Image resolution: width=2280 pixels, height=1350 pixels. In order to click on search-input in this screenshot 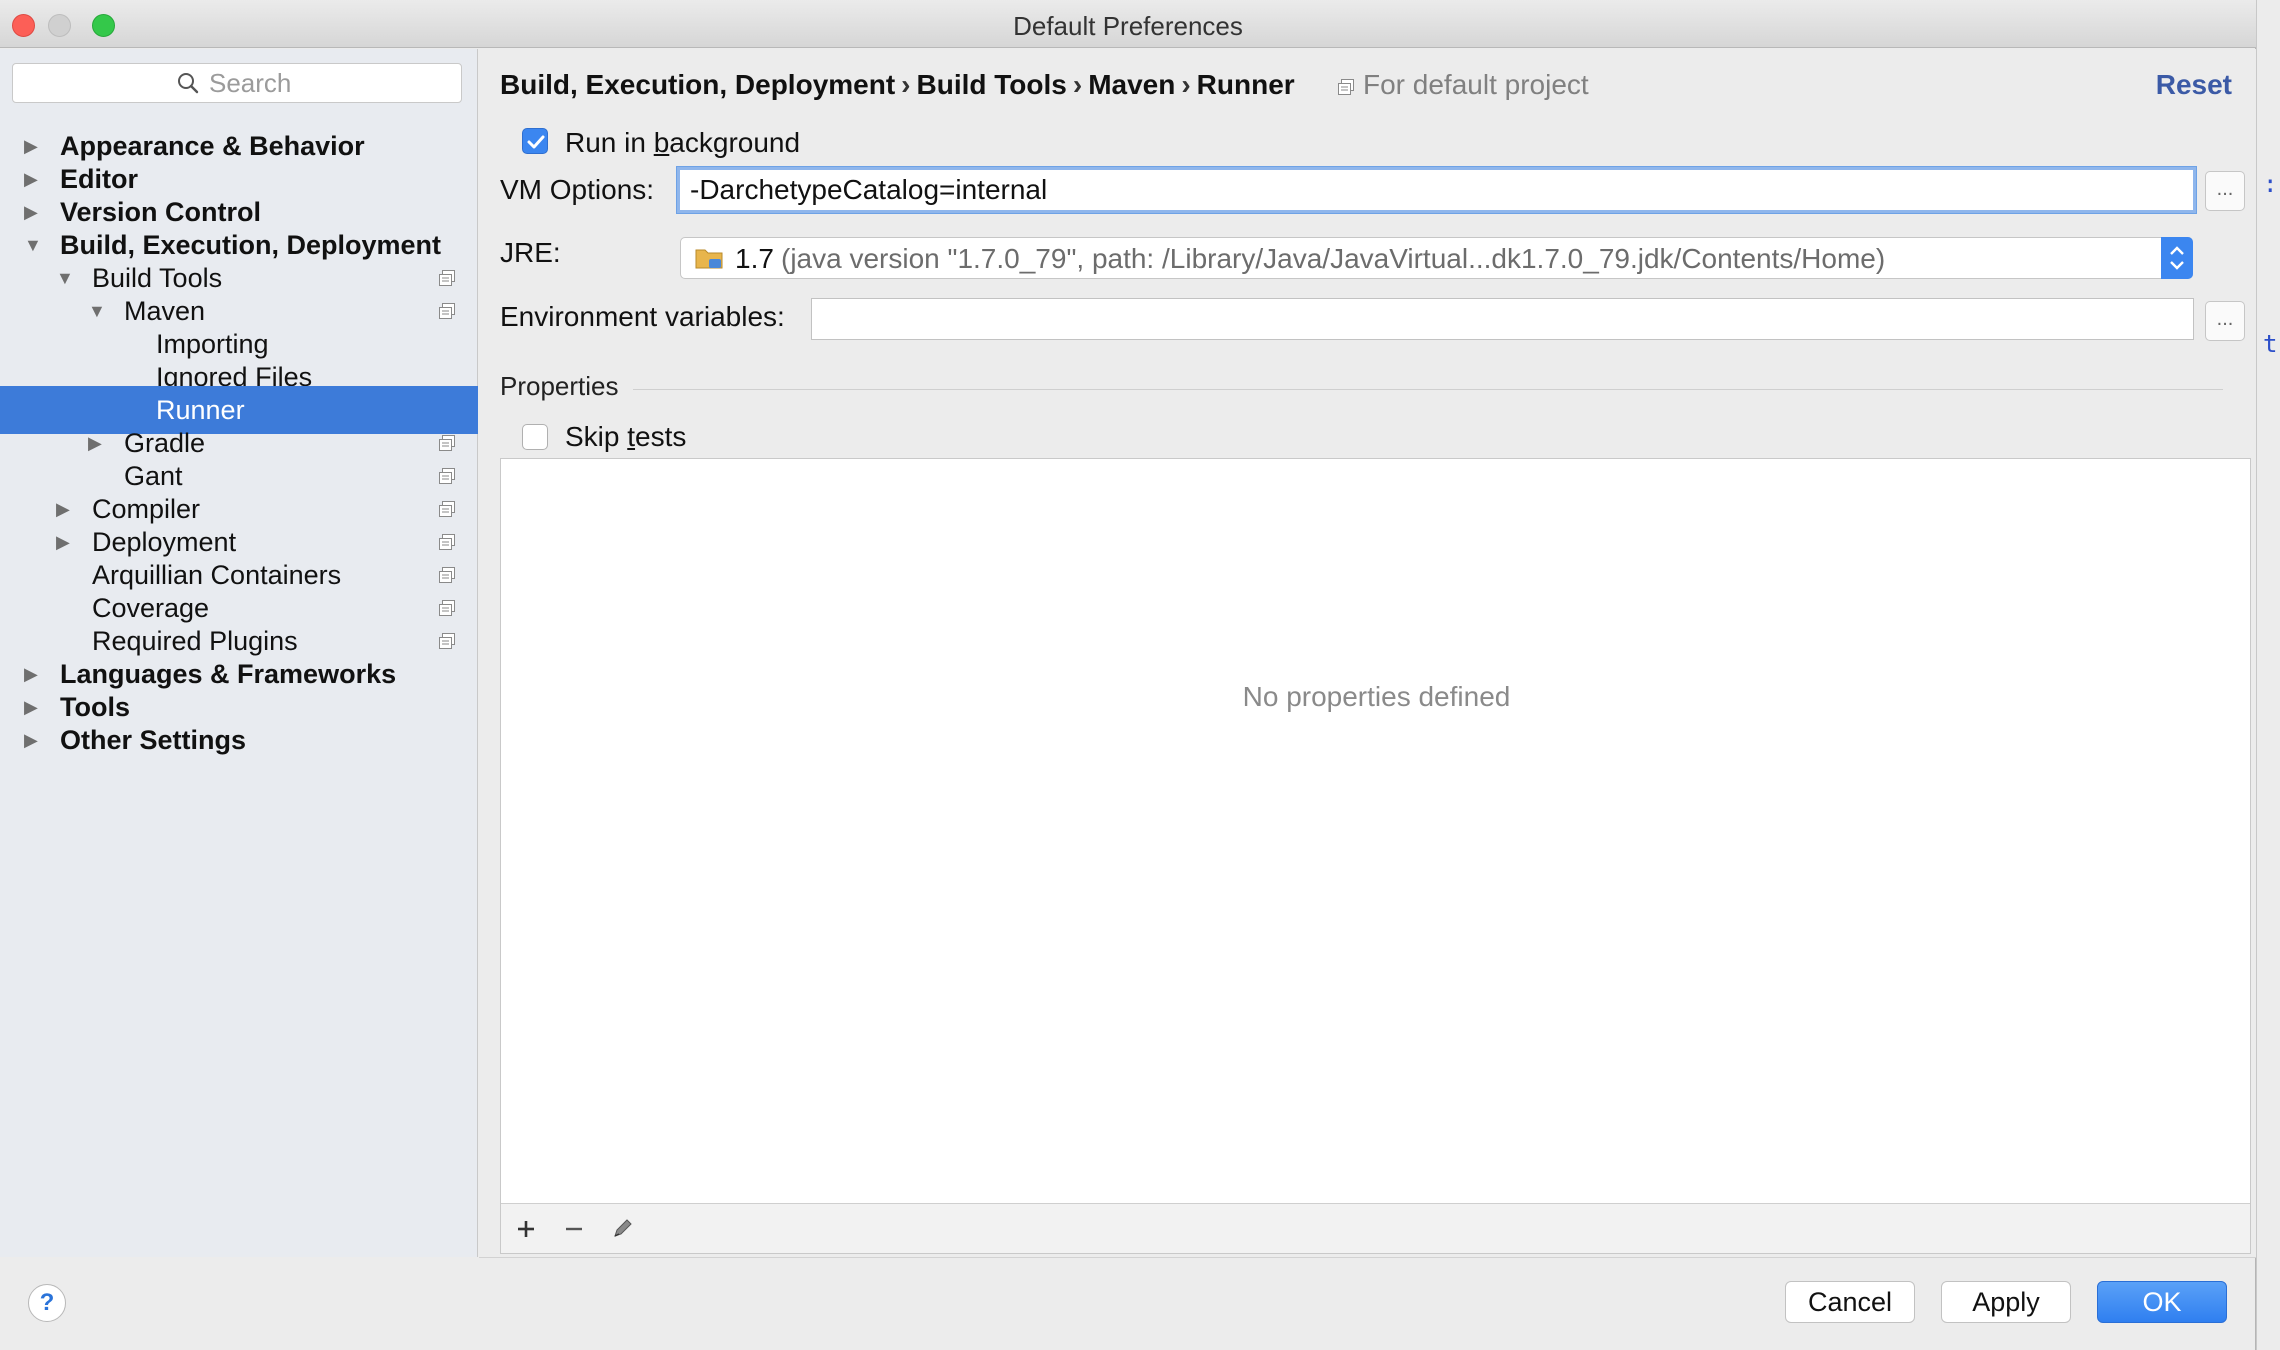, I will do `click(329, 83)`.